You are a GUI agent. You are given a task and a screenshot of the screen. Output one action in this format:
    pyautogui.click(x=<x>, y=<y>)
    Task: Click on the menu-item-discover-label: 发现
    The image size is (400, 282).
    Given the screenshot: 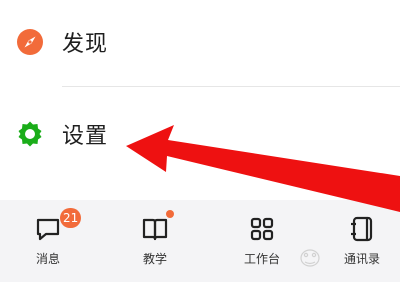 What is the action you would take?
    pyautogui.click(x=85, y=44)
    